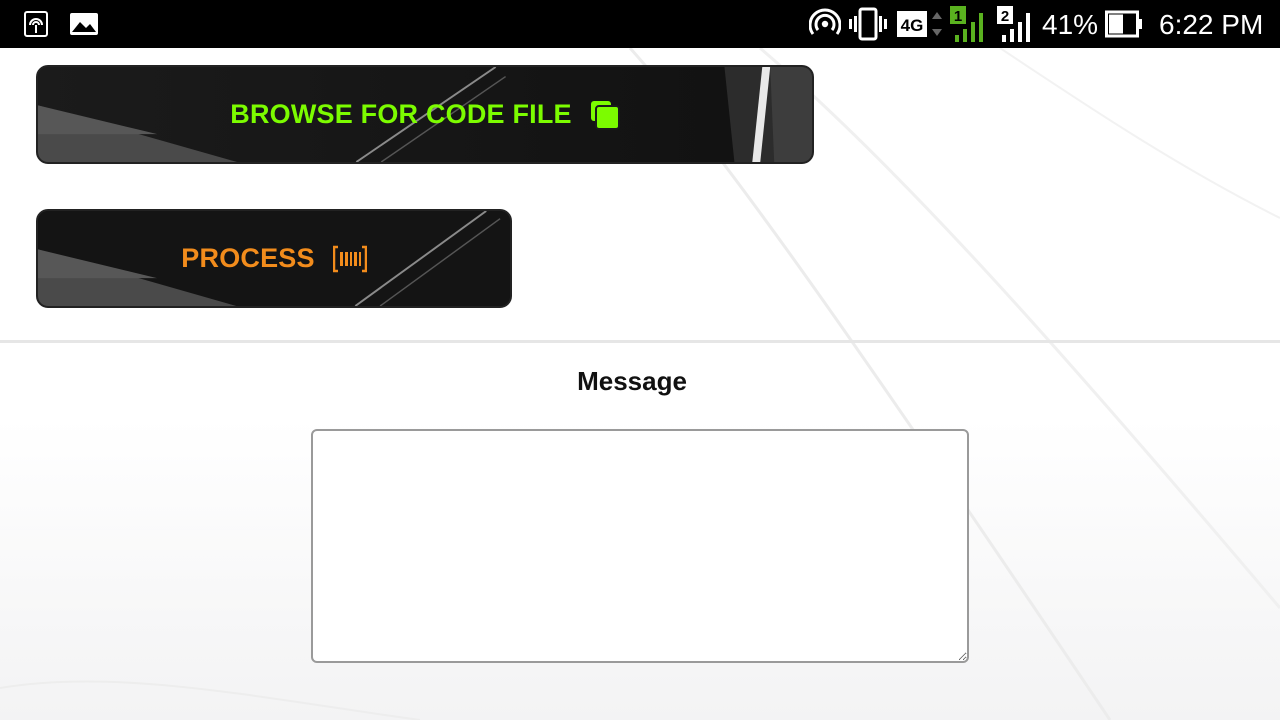 The image size is (1280, 720). Describe the element at coordinates (401, 114) in the screenshot. I see `browse-button-label: BROWSE FOR CODE FILE` at that location.